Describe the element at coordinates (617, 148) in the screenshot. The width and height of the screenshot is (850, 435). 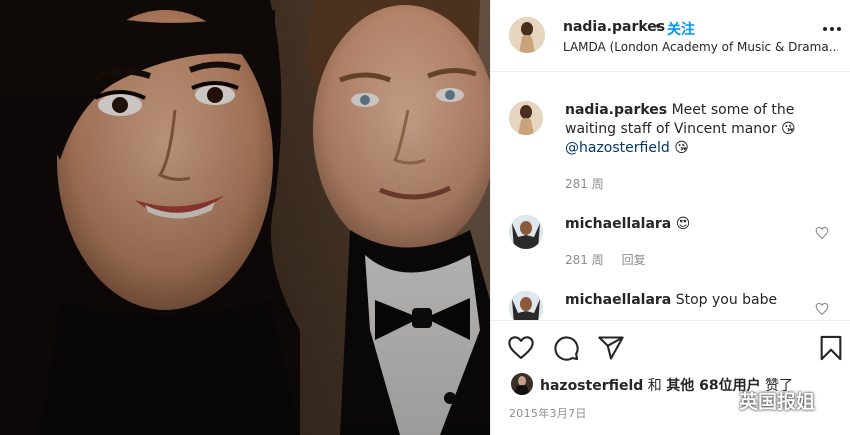
I see `mention-link: @hazosterfield` at that location.